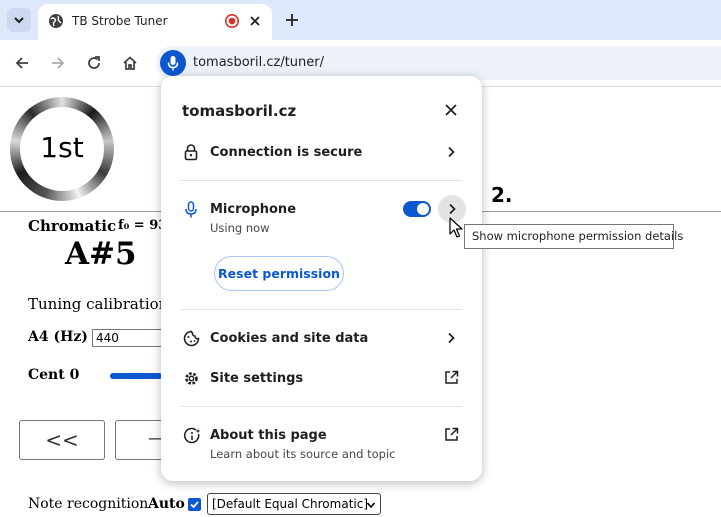 The height and width of the screenshot is (517, 721). Describe the element at coordinates (58, 63) in the screenshot. I see `forward-icon` at that location.